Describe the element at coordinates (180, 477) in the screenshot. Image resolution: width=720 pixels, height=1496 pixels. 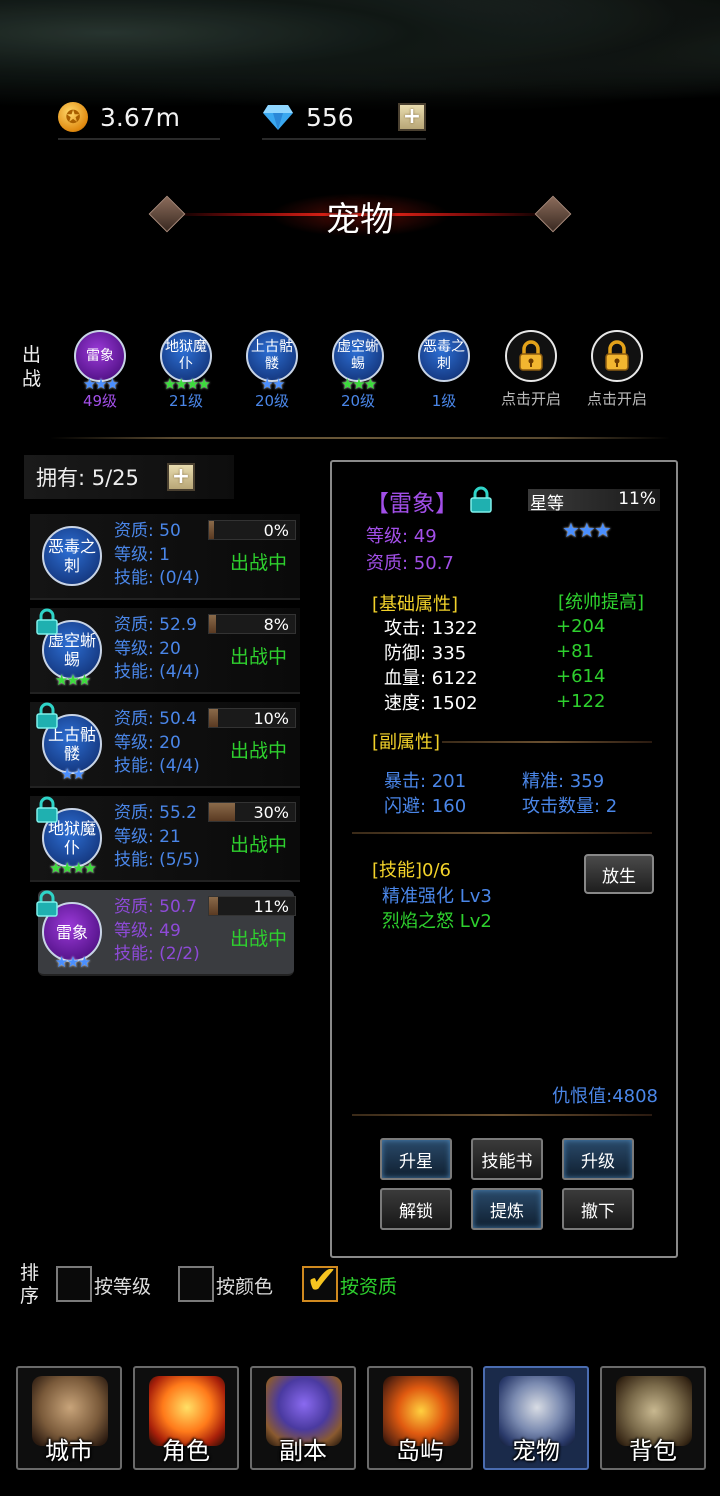
I see `add-pet-slot-button: +` at that location.